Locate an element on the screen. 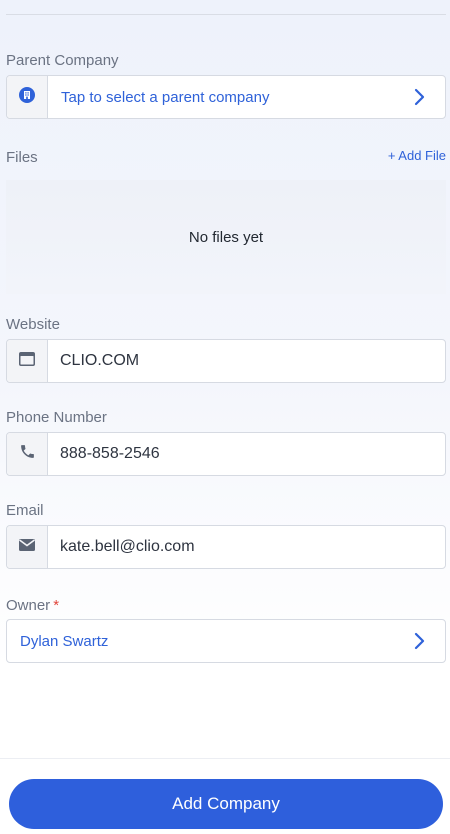 This screenshot has width=450, height=834. add-company-label: Add Company is located at coordinates (226, 803).